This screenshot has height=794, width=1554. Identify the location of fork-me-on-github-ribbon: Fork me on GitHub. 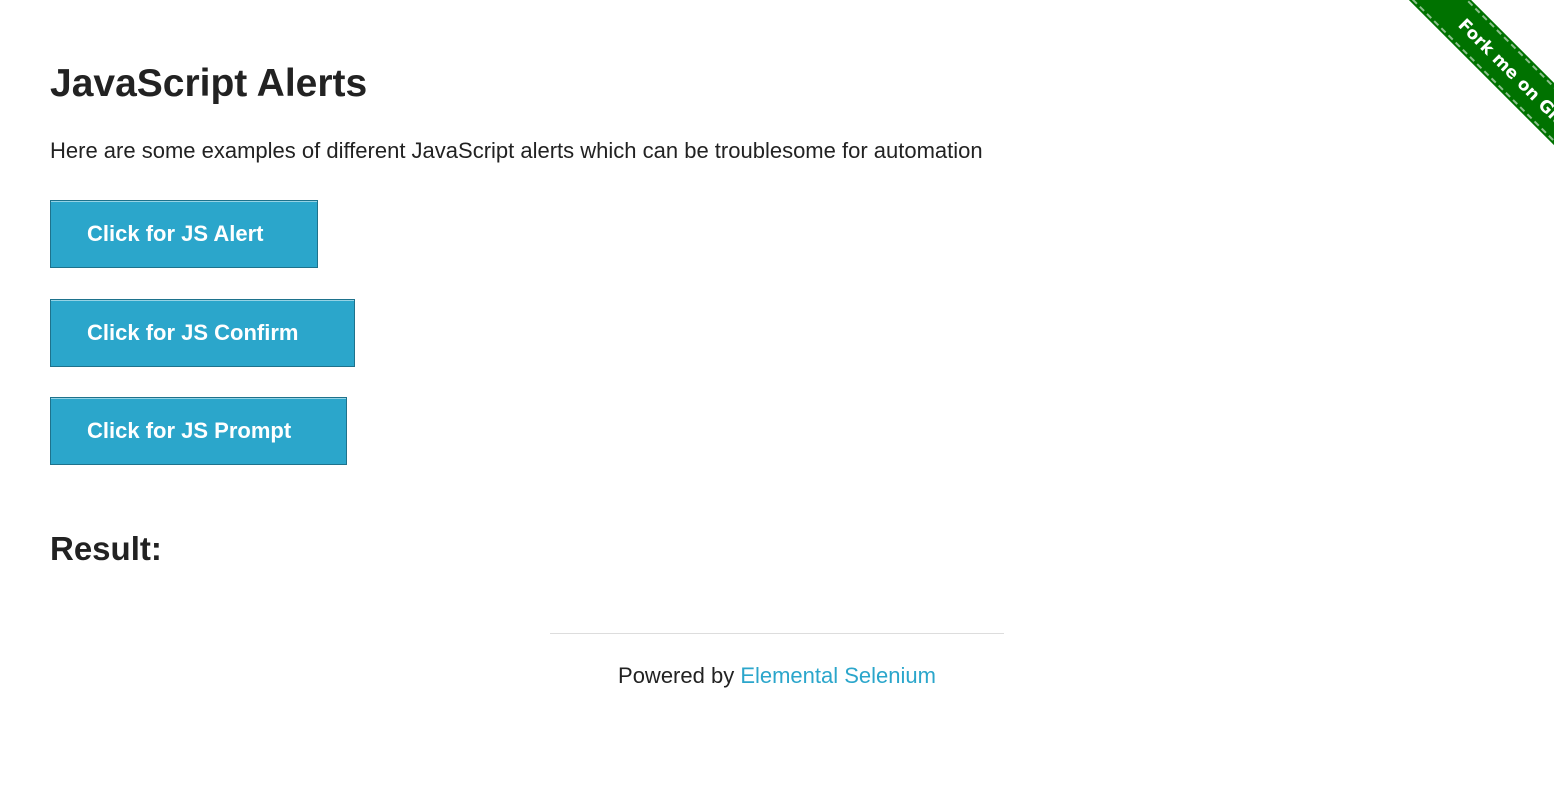
(1479, 103).